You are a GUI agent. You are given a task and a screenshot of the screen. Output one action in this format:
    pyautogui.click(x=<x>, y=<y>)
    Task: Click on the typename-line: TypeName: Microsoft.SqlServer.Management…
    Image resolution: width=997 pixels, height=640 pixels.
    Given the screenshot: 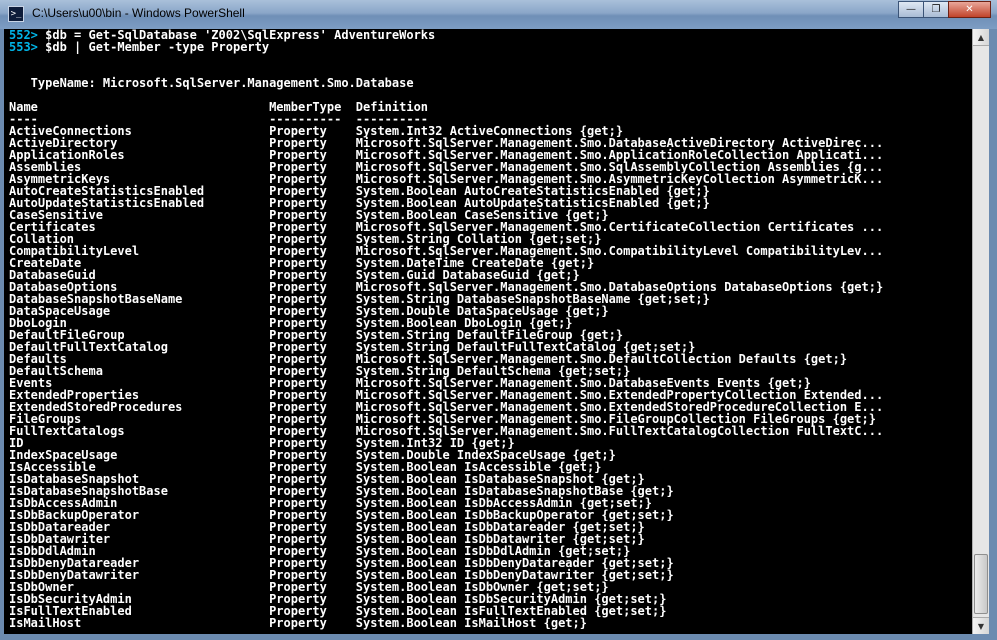 What is the action you would take?
    pyautogui.click(x=211, y=83)
    